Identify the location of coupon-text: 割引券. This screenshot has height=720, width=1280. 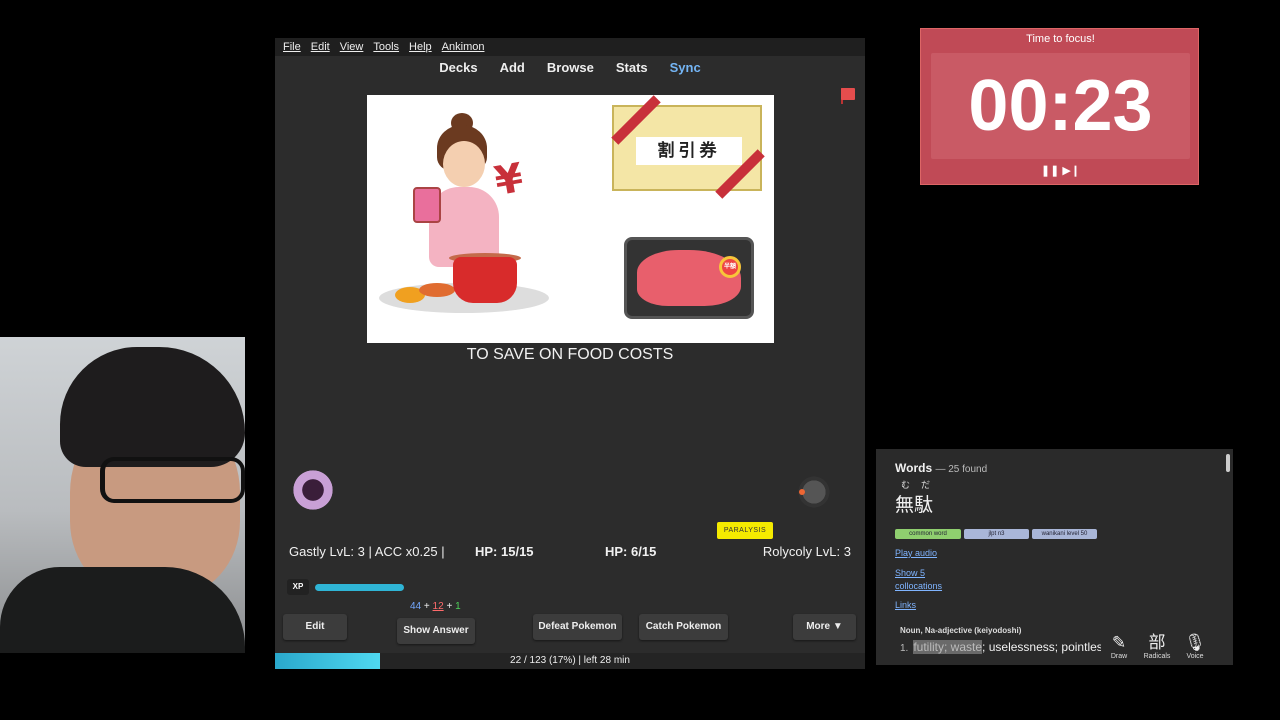
(689, 151).